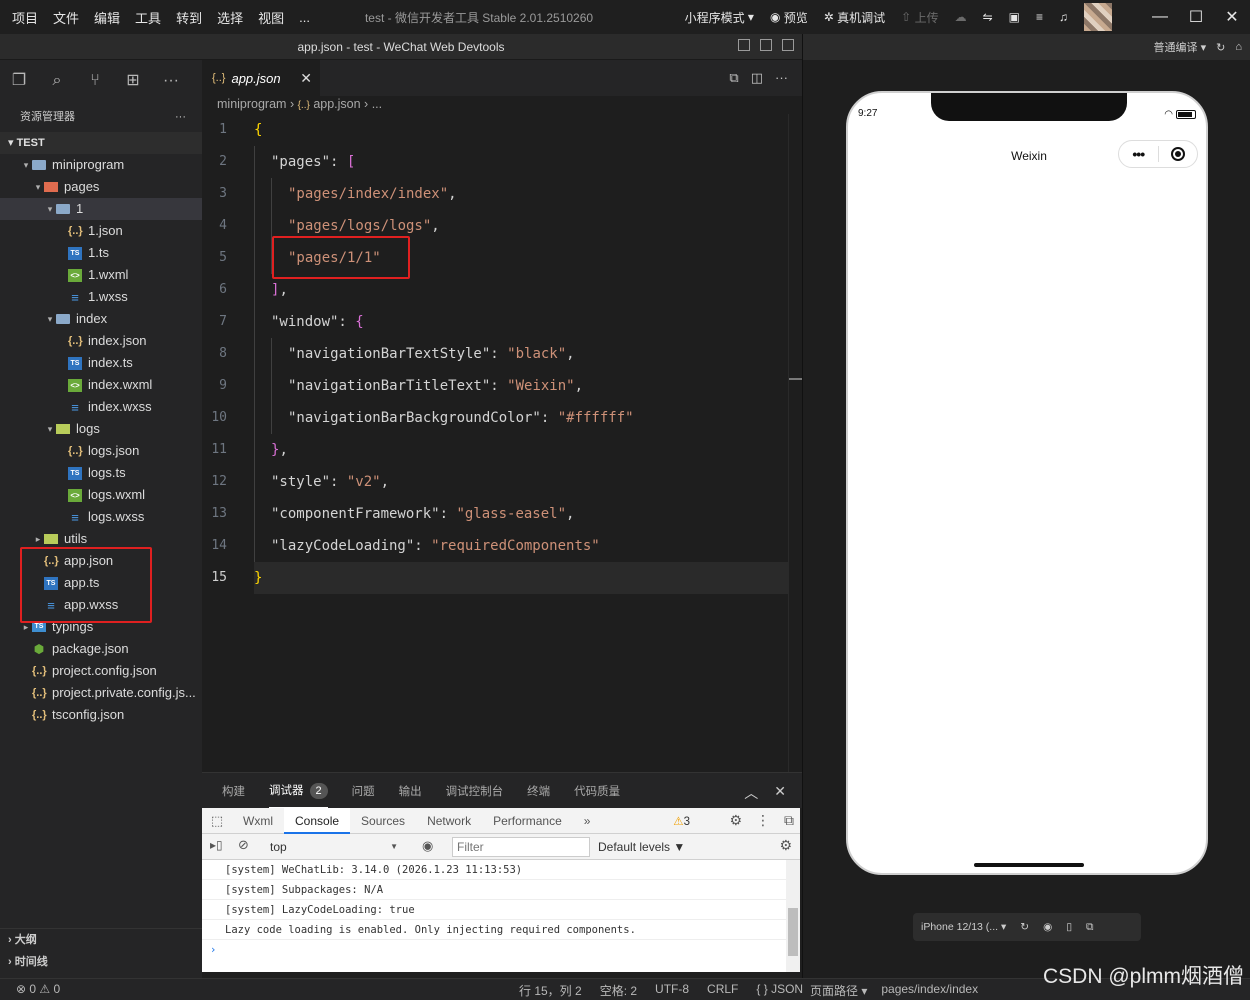 This screenshot has height=1000, width=1250. What do you see at coordinates (757, 78) in the screenshot?
I see `split-editor-icon: ◫` at bounding box center [757, 78].